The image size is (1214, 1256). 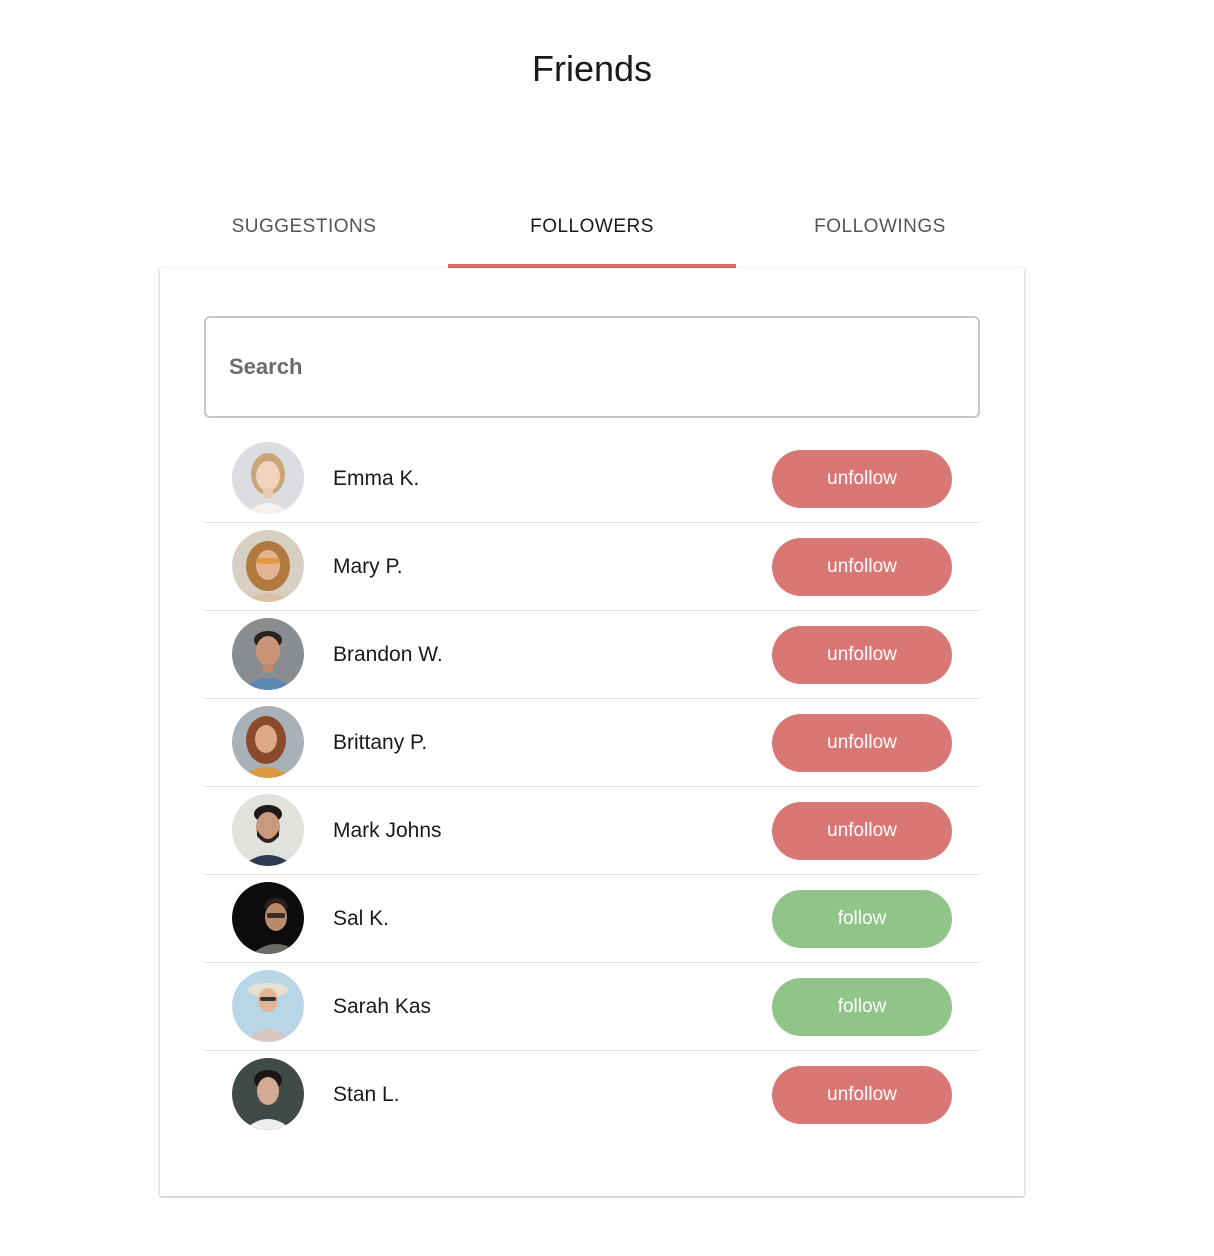 What do you see at coordinates (268, 918) in the screenshot?
I see `avatar-sal-icon` at bounding box center [268, 918].